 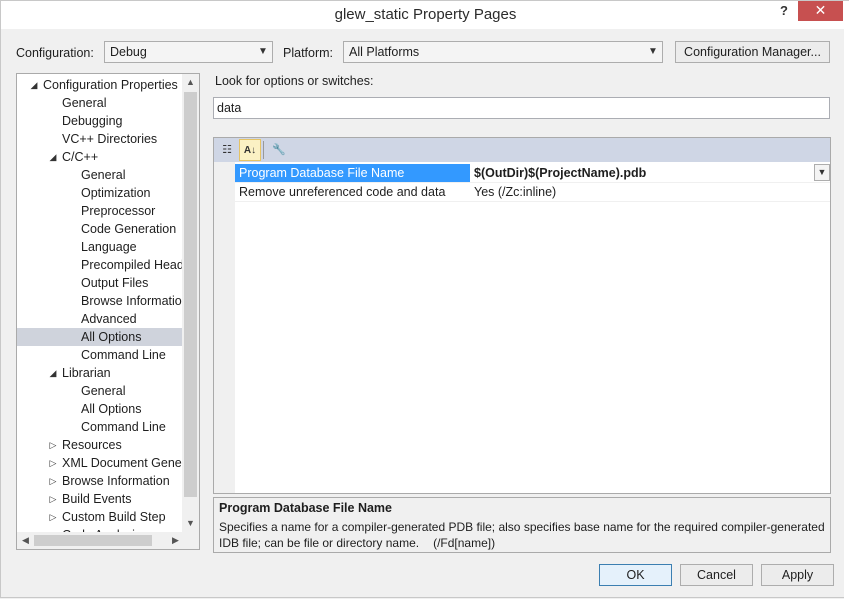 I want to click on close-button: ✕, so click(x=820, y=11).